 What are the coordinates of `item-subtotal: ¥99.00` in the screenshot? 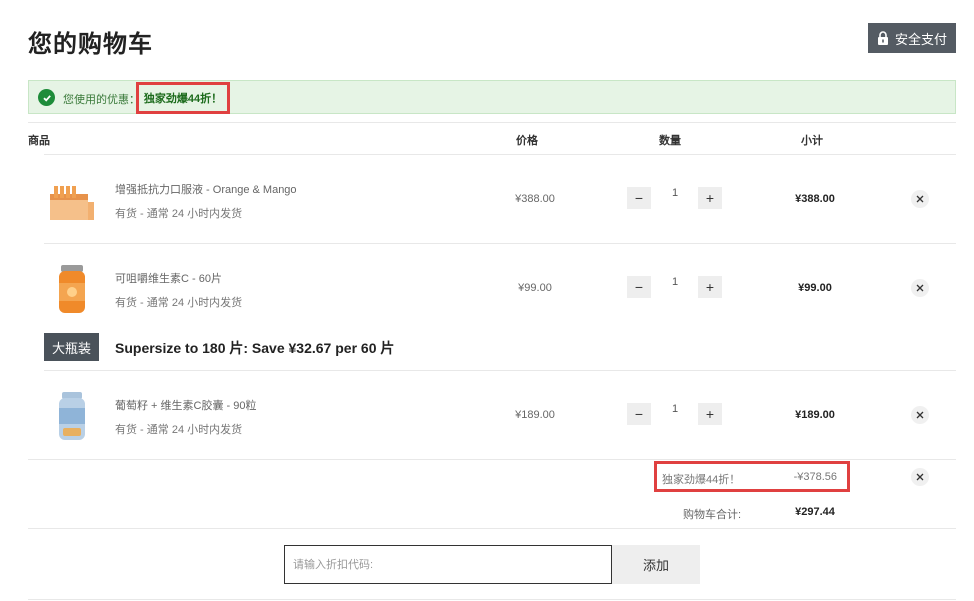 It's located at (815, 288).